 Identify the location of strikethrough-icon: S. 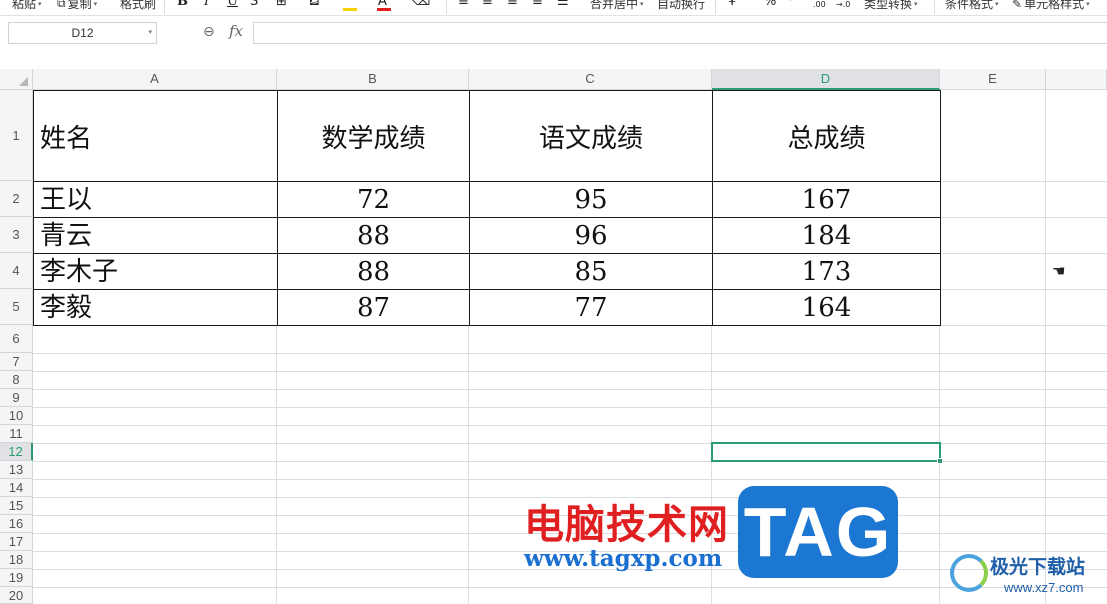
(254, 4).